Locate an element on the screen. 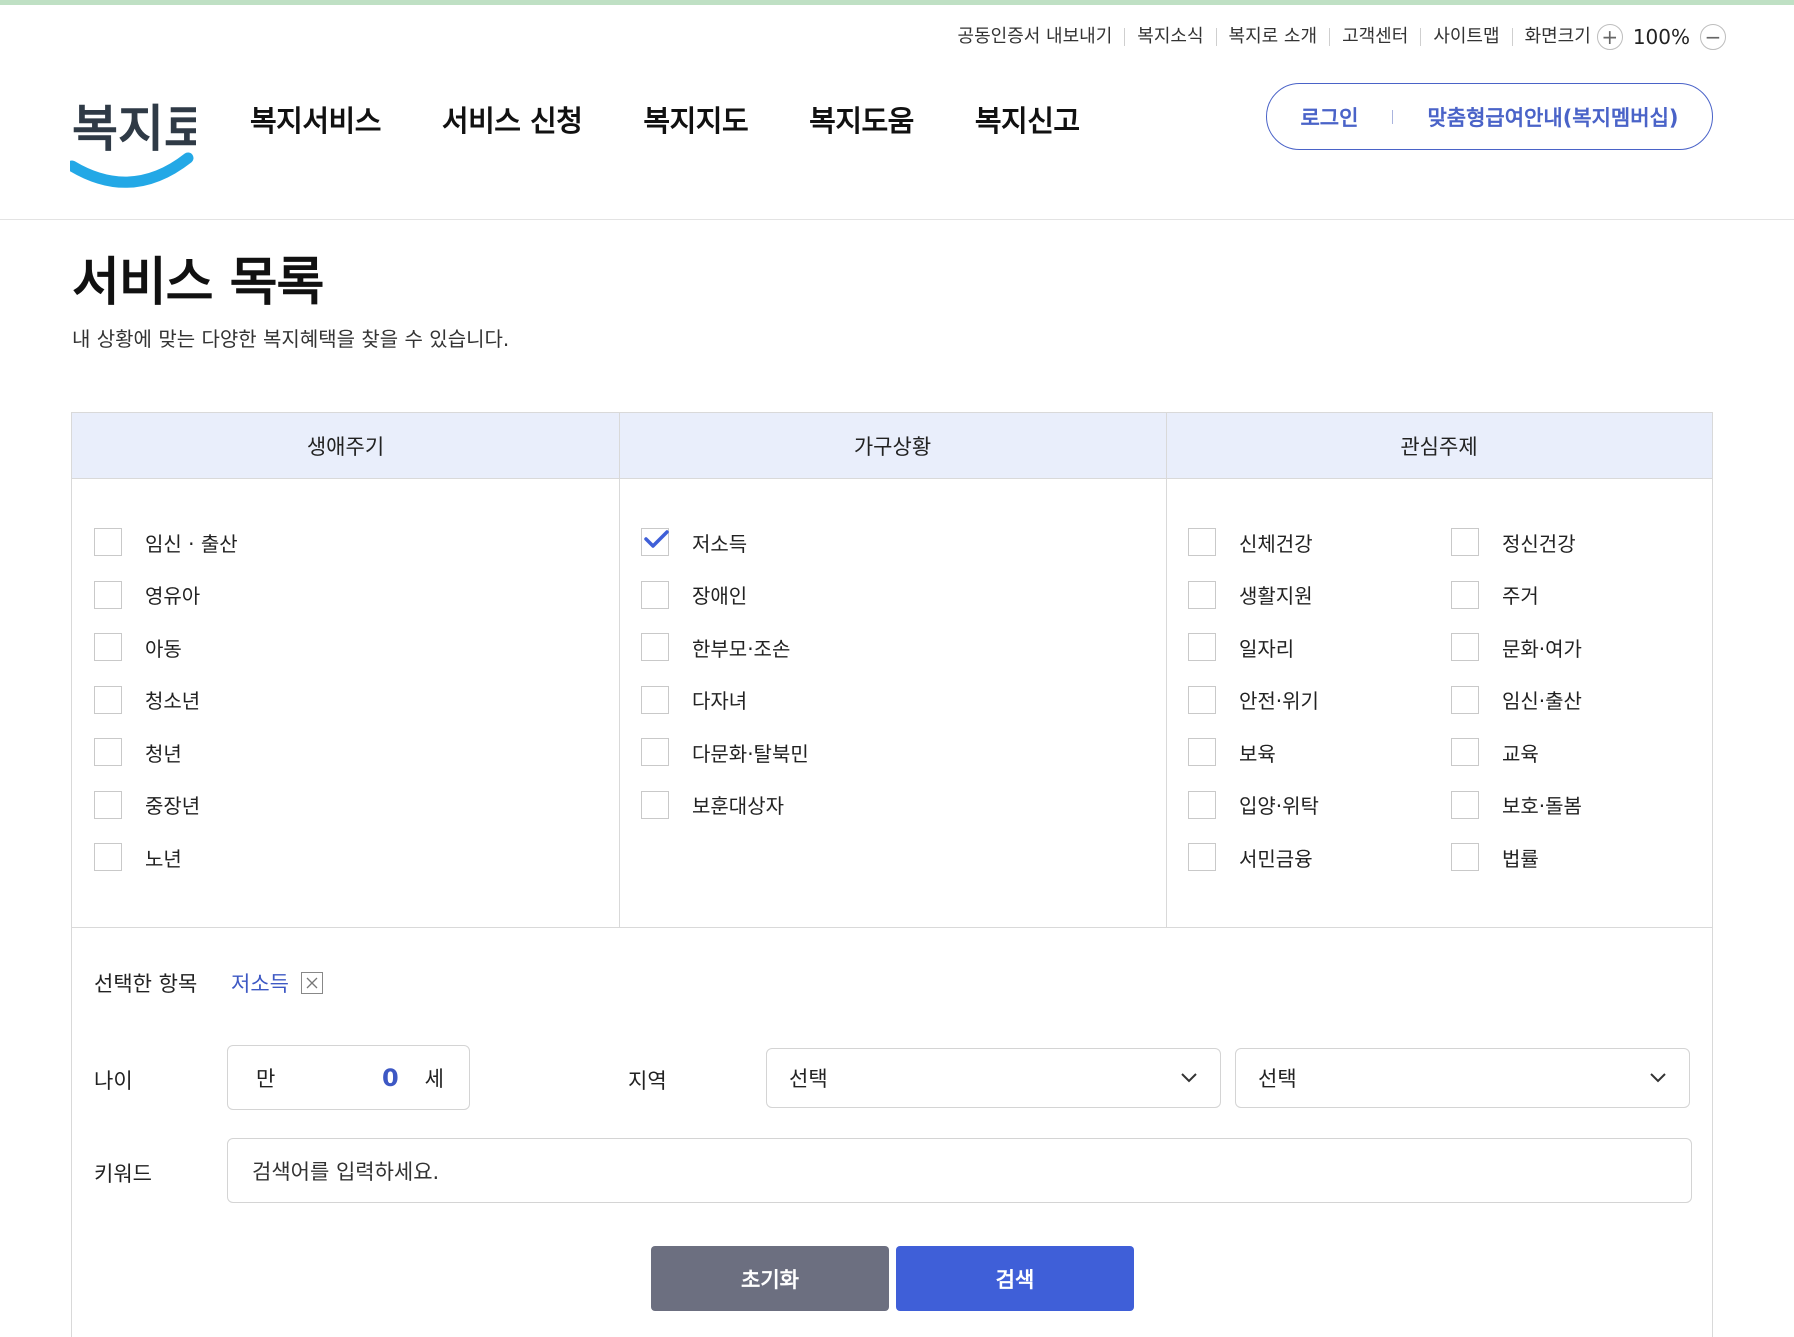 Image resolution: width=1794 pixels, height=1337 pixels. checkbox-item: 다자녀 is located at coordinates (725, 700).